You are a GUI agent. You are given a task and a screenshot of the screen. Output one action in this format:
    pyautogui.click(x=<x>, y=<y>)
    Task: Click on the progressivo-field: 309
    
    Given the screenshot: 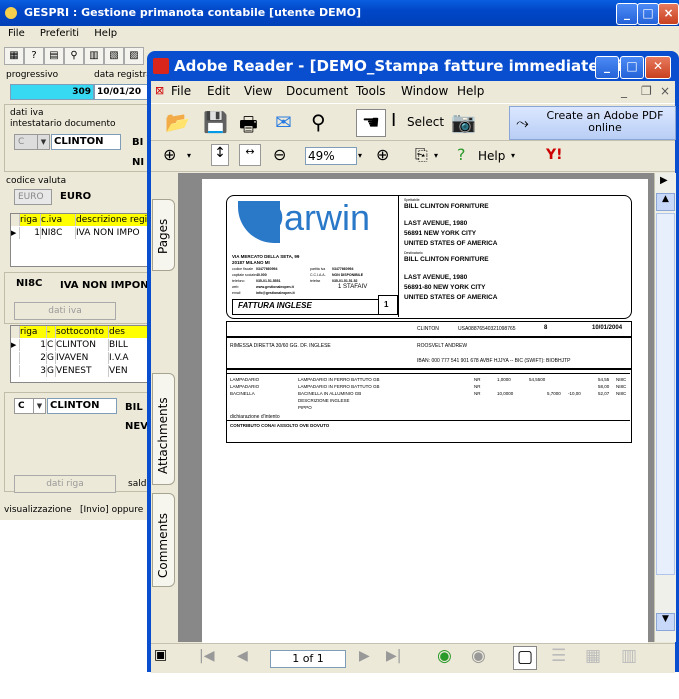 What is the action you would take?
    pyautogui.click(x=52, y=92)
    